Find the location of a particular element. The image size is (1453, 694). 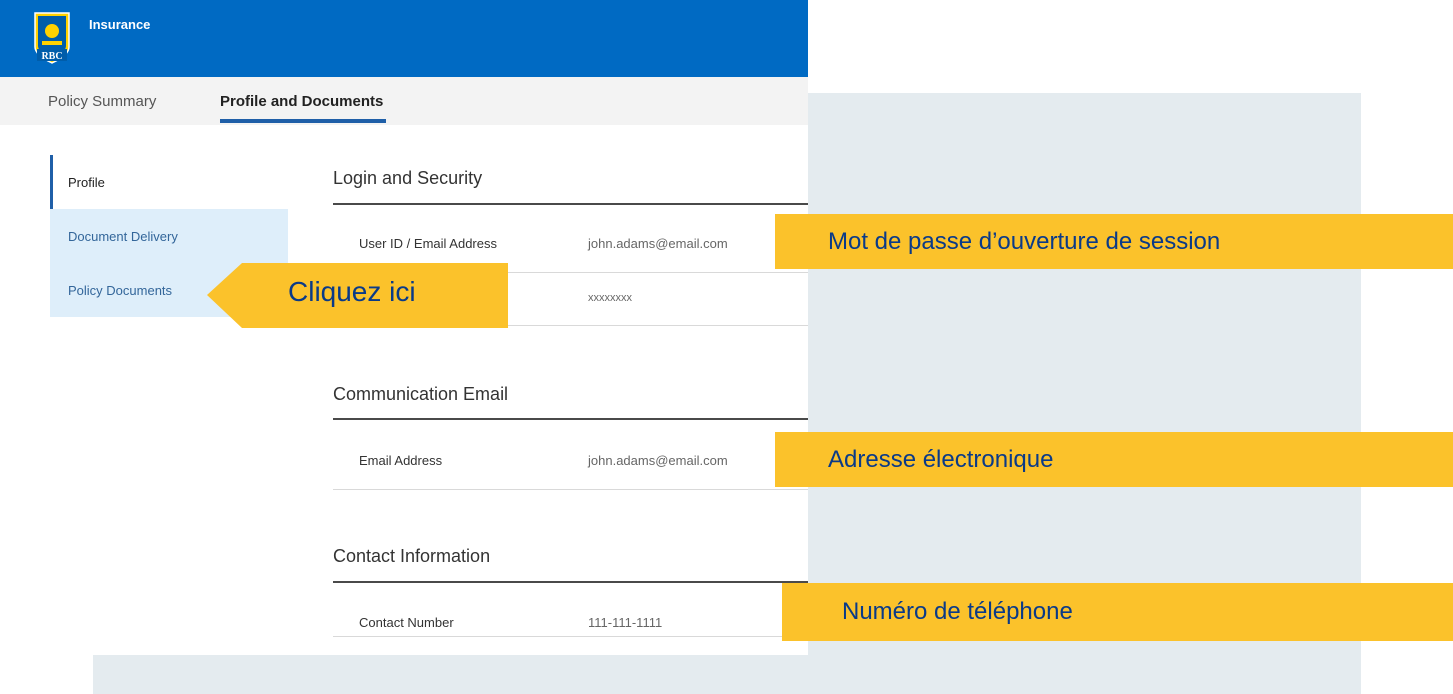

annotation-background-strip is located at coordinates (727, 674).